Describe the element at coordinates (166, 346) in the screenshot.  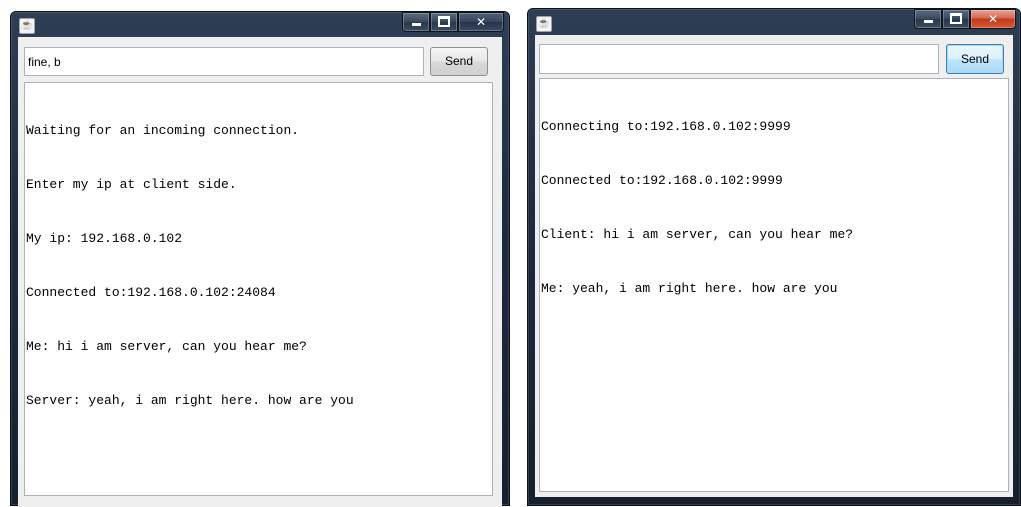
I see `chat-line: Me: hi i am server, can you hear me?` at that location.